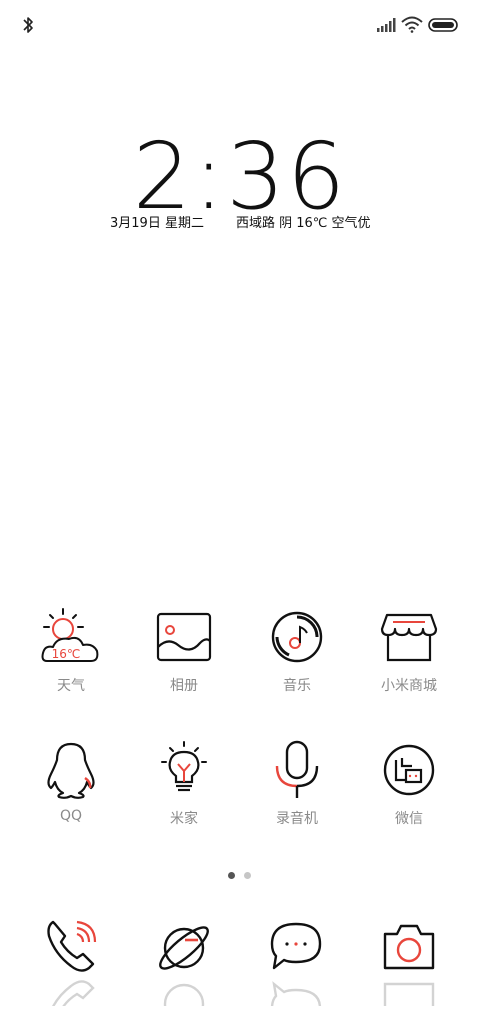  What do you see at coordinates (296, 946) in the screenshot?
I see `messages-icon` at bounding box center [296, 946].